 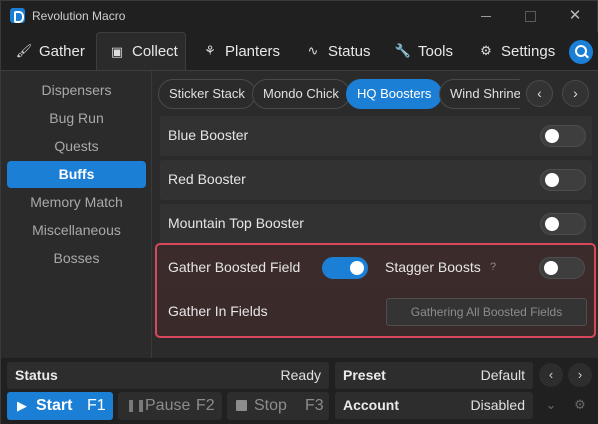 I want to click on pause-hotkey: F2, so click(x=205, y=405).